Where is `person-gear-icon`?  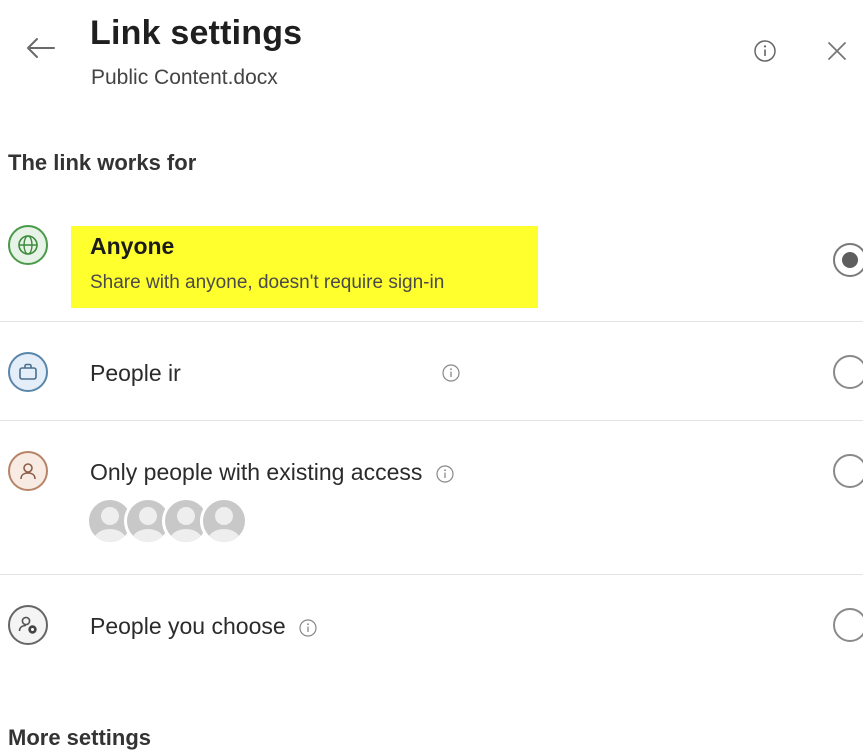 person-gear-icon is located at coordinates (28, 625).